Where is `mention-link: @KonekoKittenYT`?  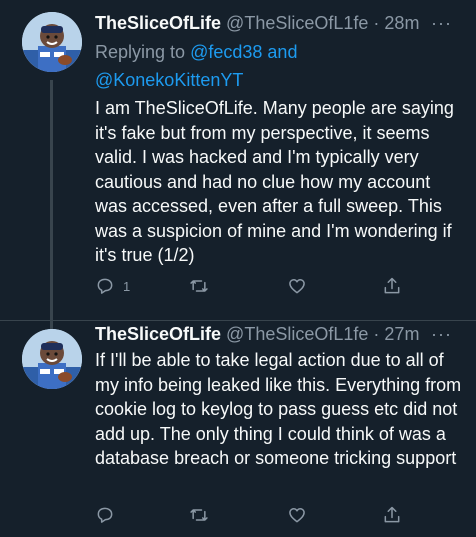
mention-link: @KonekoKittenYT is located at coordinates (169, 80).